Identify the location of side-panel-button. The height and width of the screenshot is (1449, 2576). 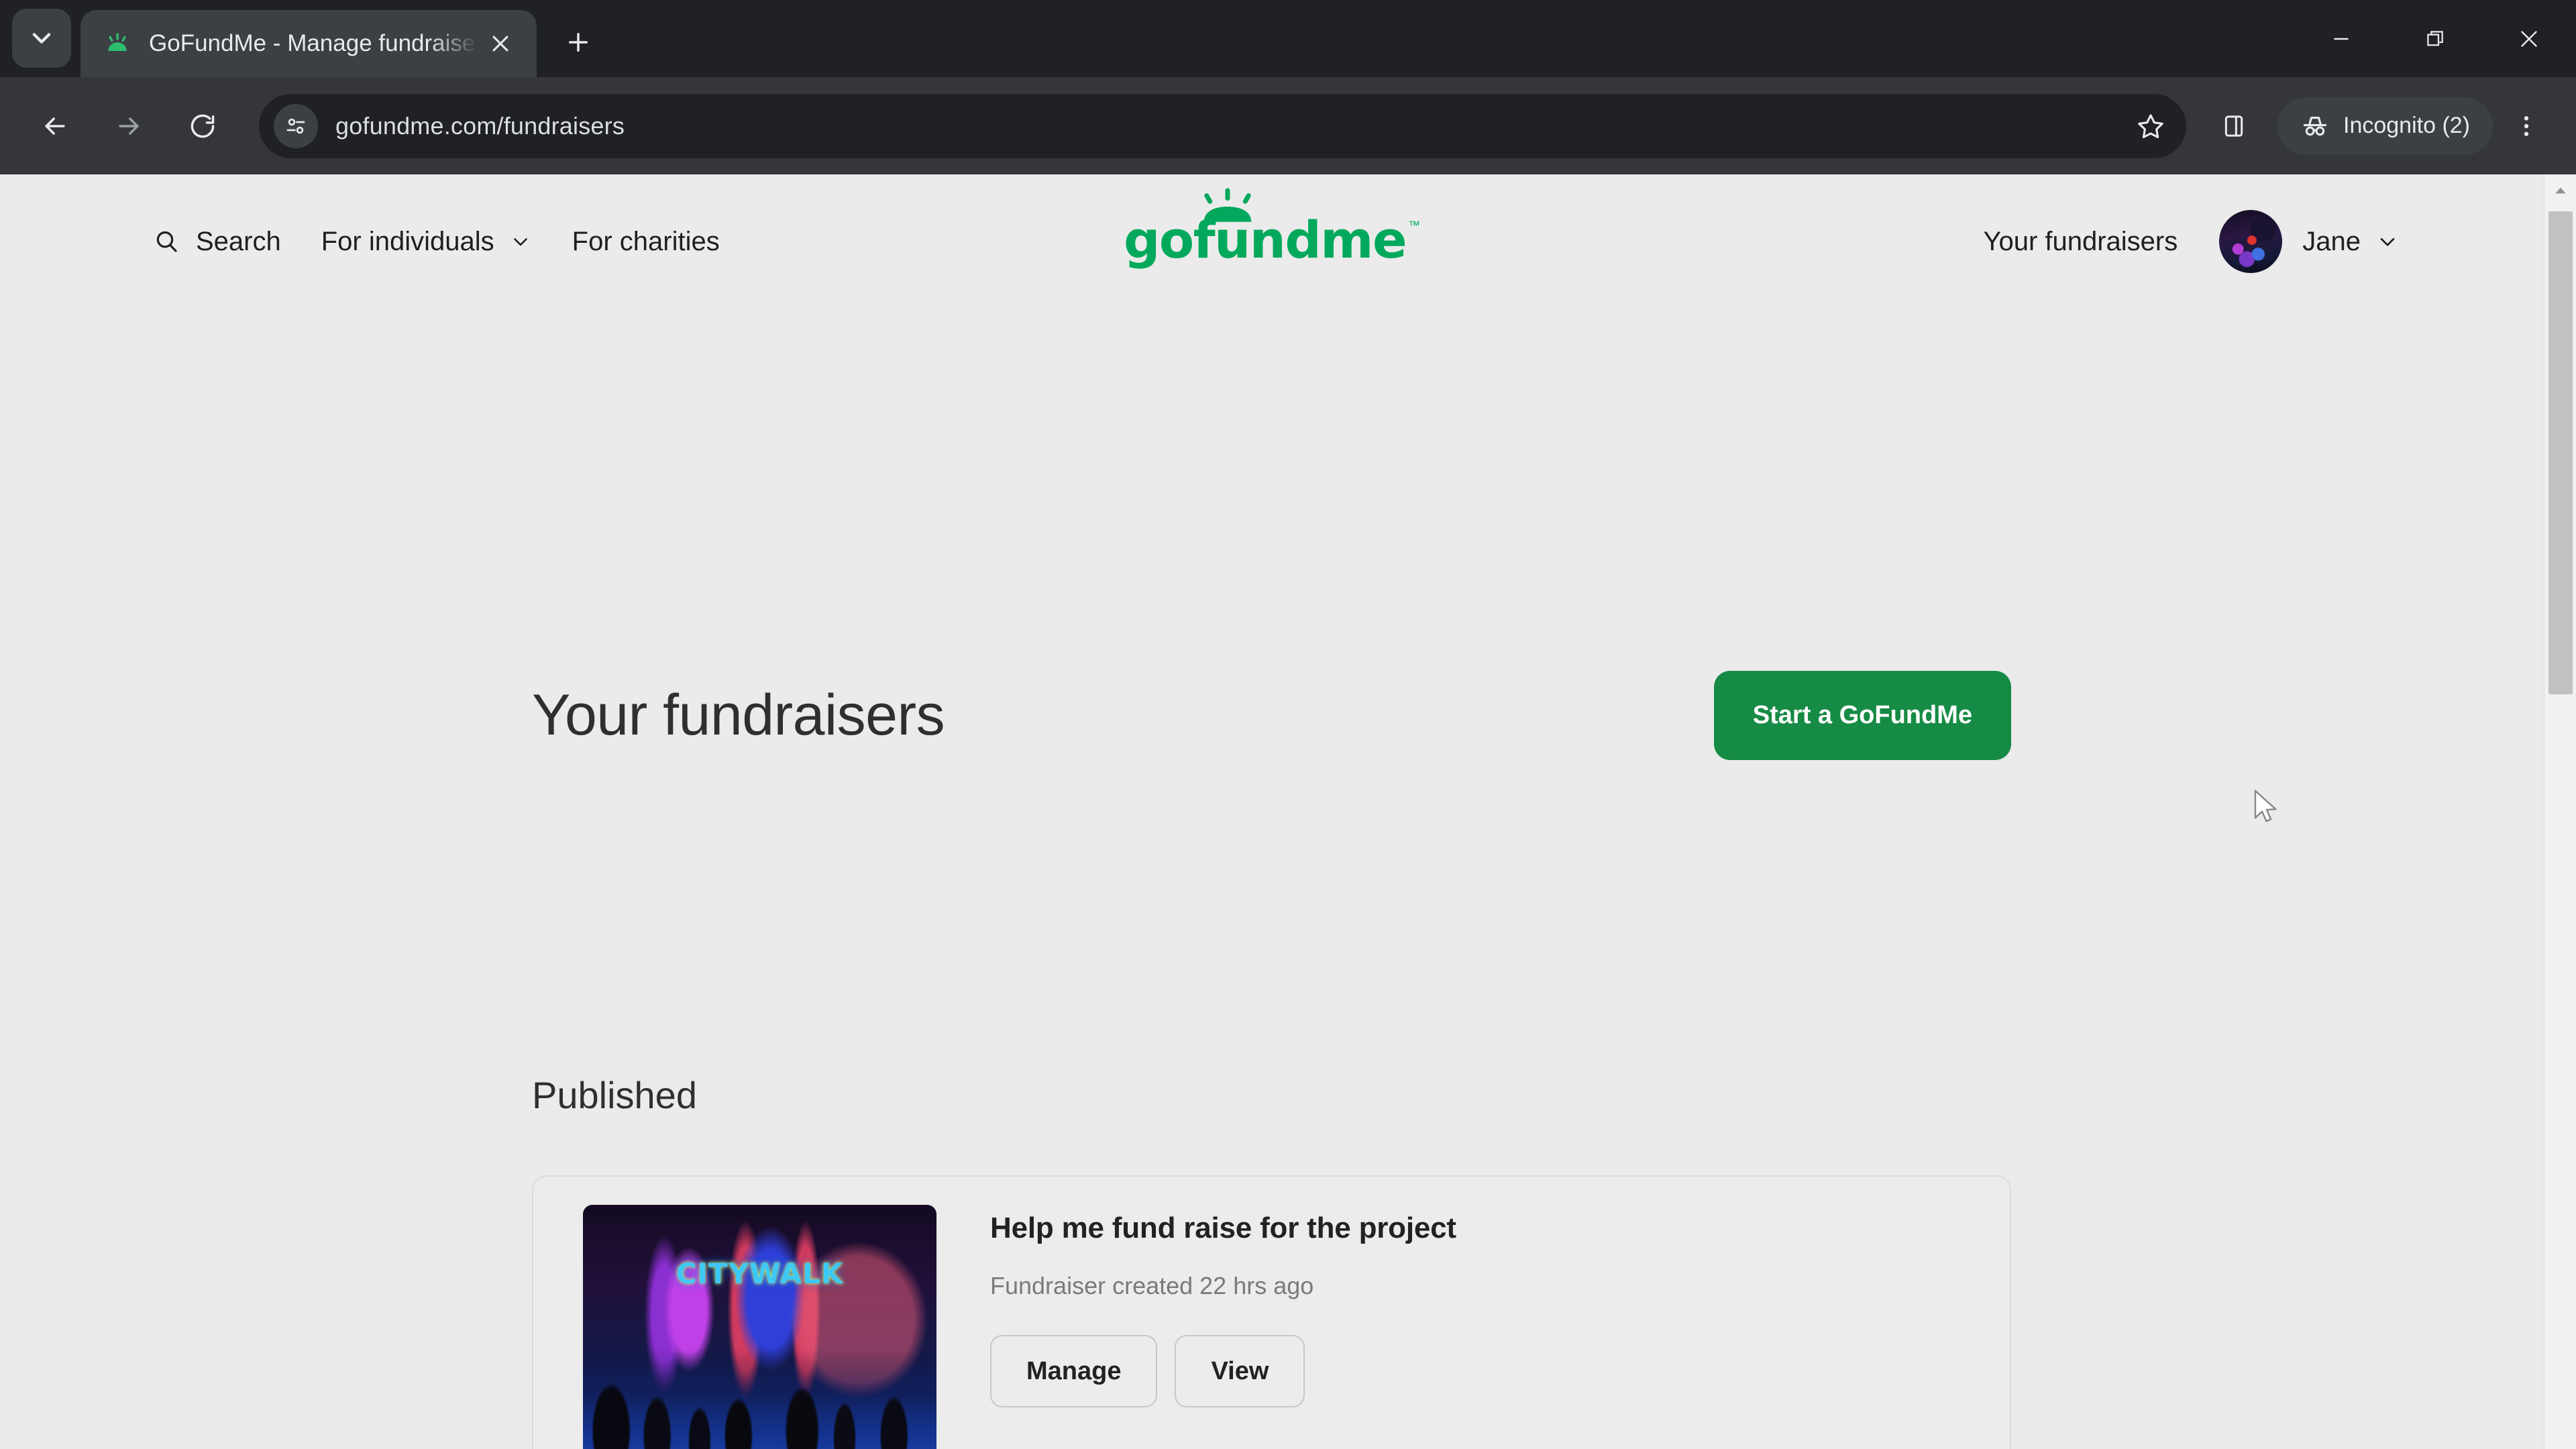
(2234, 126).